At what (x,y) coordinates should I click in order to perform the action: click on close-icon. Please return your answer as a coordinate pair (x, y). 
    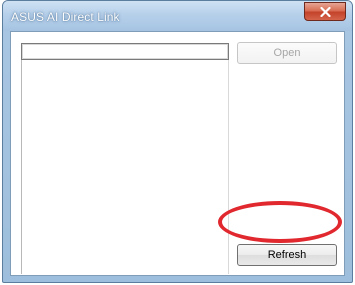
    Looking at the image, I should click on (325, 11).